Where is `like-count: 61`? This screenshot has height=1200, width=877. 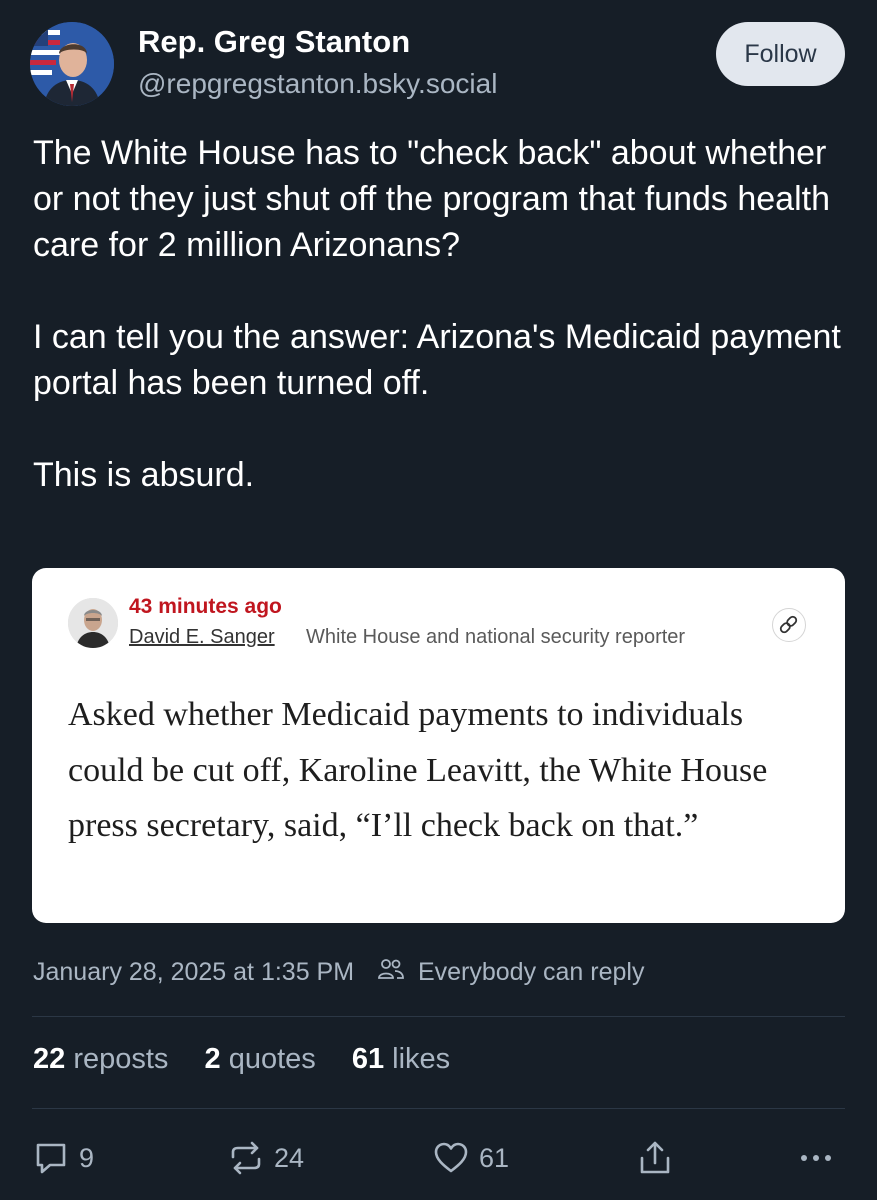
like-count: 61 is located at coordinates (494, 1157).